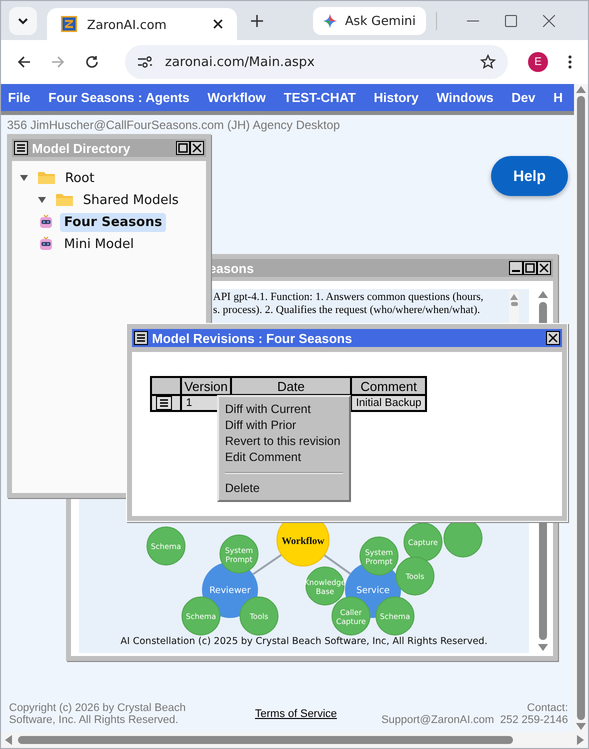 Image resolution: width=589 pixels, height=749 pixels. What do you see at coordinates (127, 24) in the screenshot?
I see `tab-title: ZaronAI.com` at bounding box center [127, 24].